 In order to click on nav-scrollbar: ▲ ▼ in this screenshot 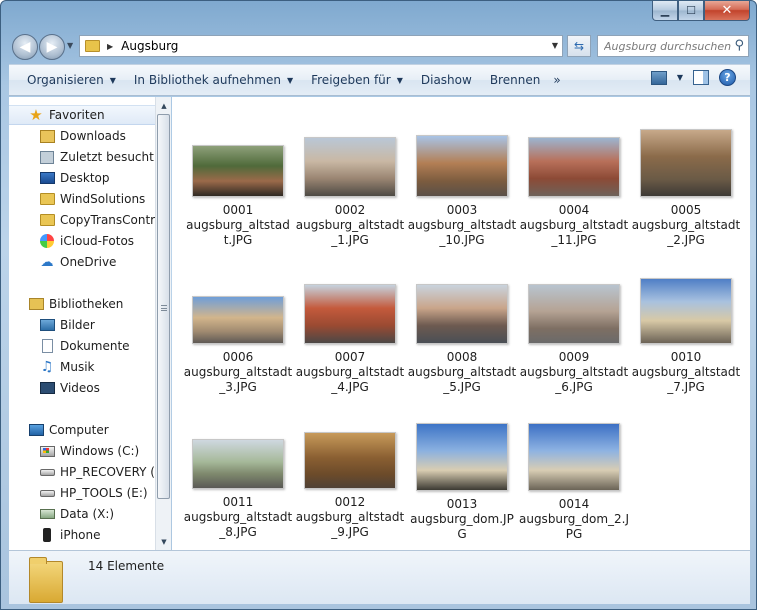, I will do `click(163, 323)`.